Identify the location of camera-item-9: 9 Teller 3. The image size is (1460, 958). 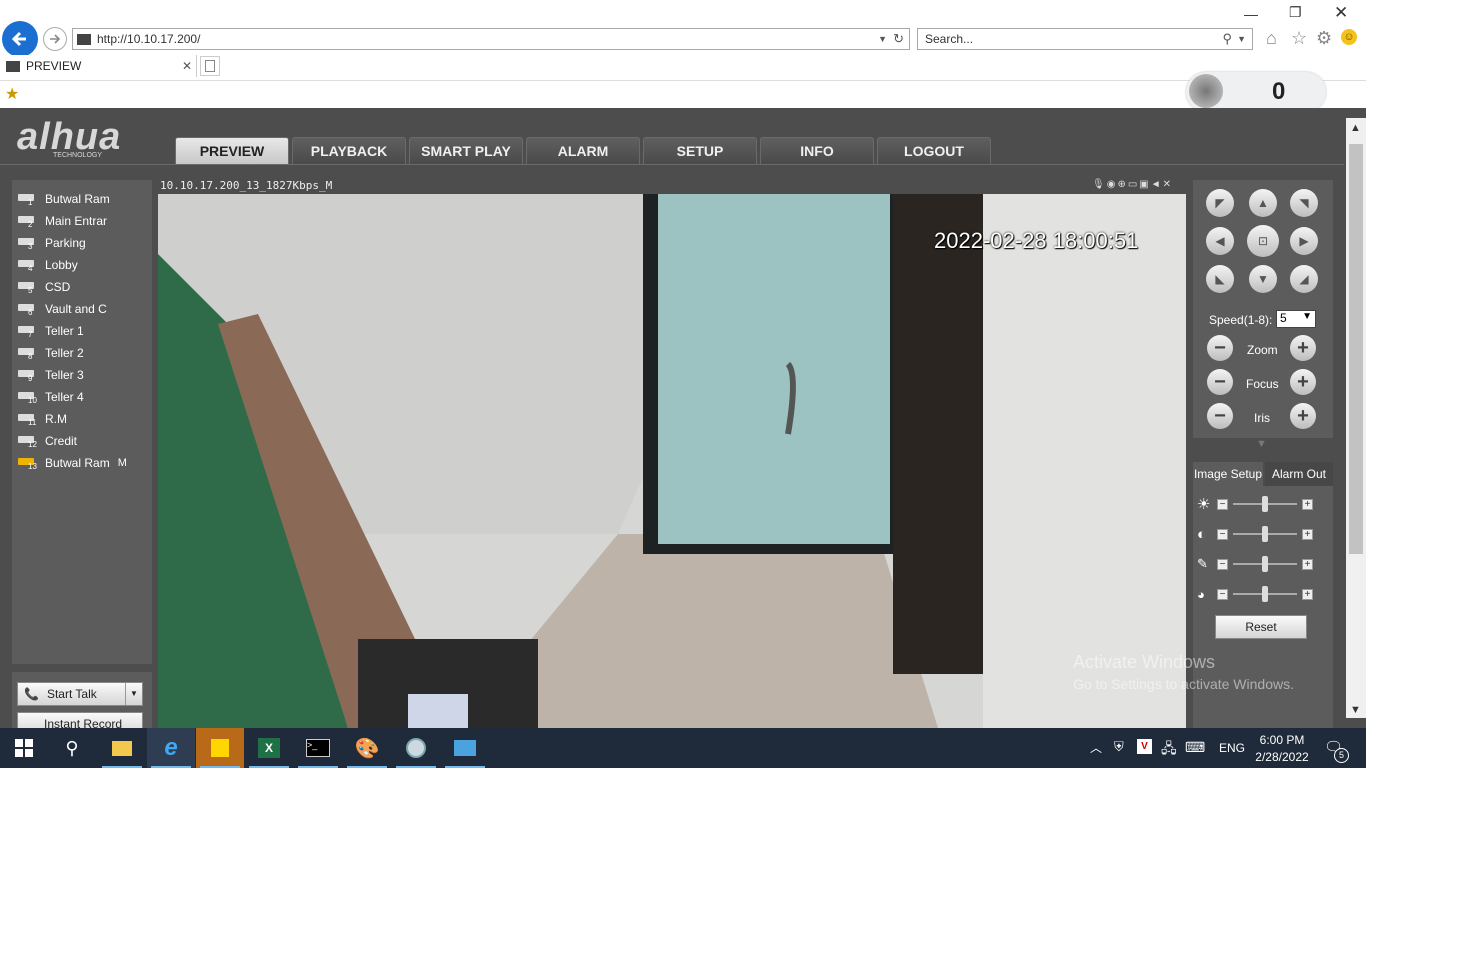
(82, 375).